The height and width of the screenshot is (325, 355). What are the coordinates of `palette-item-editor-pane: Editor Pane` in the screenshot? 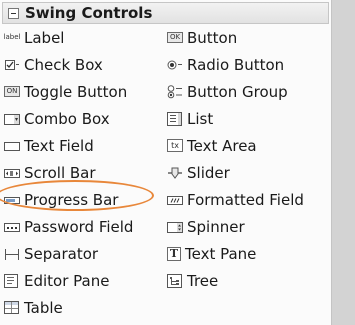 It's located at (56, 280).